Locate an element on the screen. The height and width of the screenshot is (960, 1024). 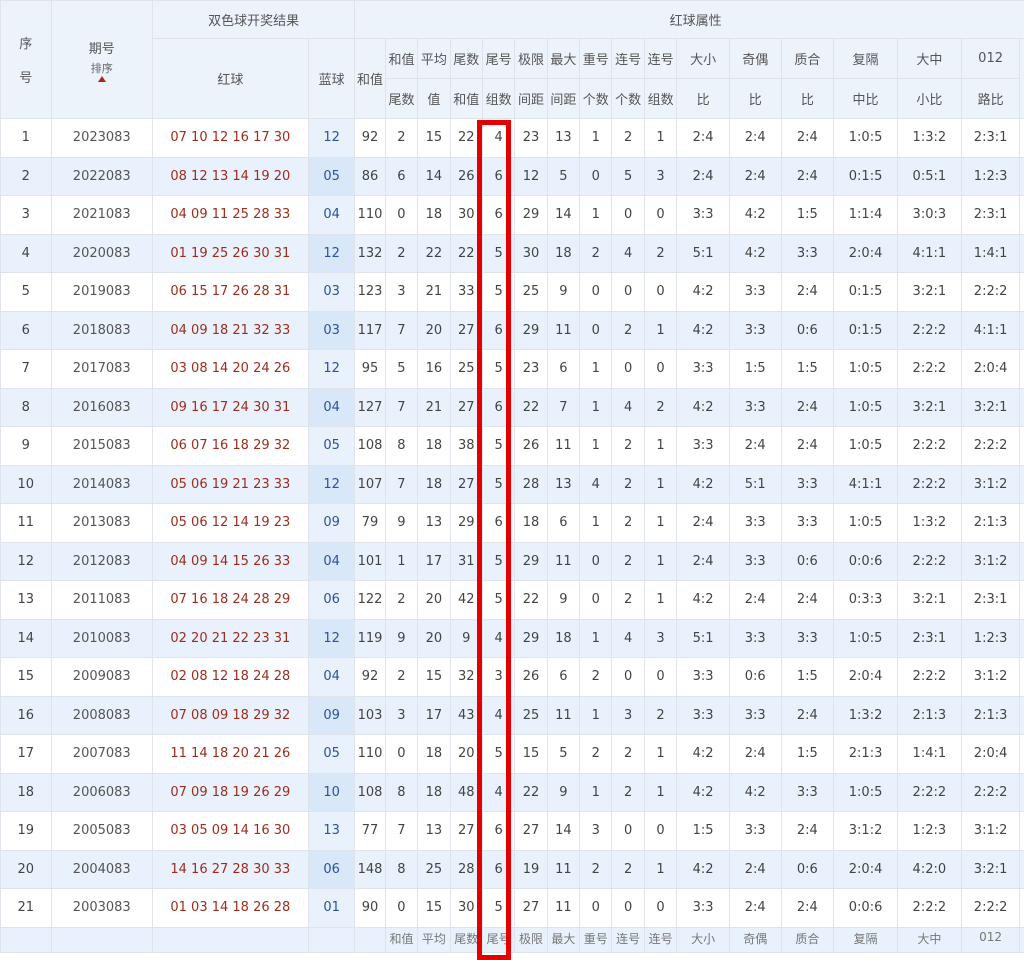
header-col-top: 平均 is located at coordinates (434, 59).